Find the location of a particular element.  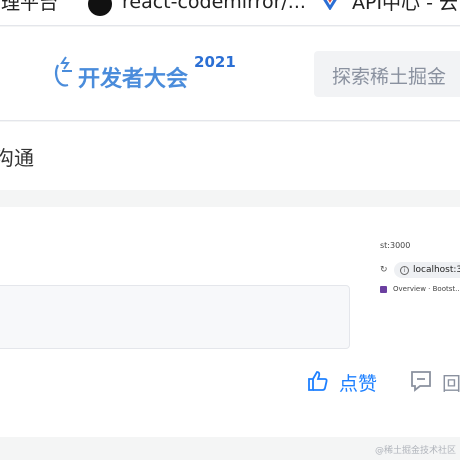

address-pill: i localhost:30 is located at coordinates (427, 270).